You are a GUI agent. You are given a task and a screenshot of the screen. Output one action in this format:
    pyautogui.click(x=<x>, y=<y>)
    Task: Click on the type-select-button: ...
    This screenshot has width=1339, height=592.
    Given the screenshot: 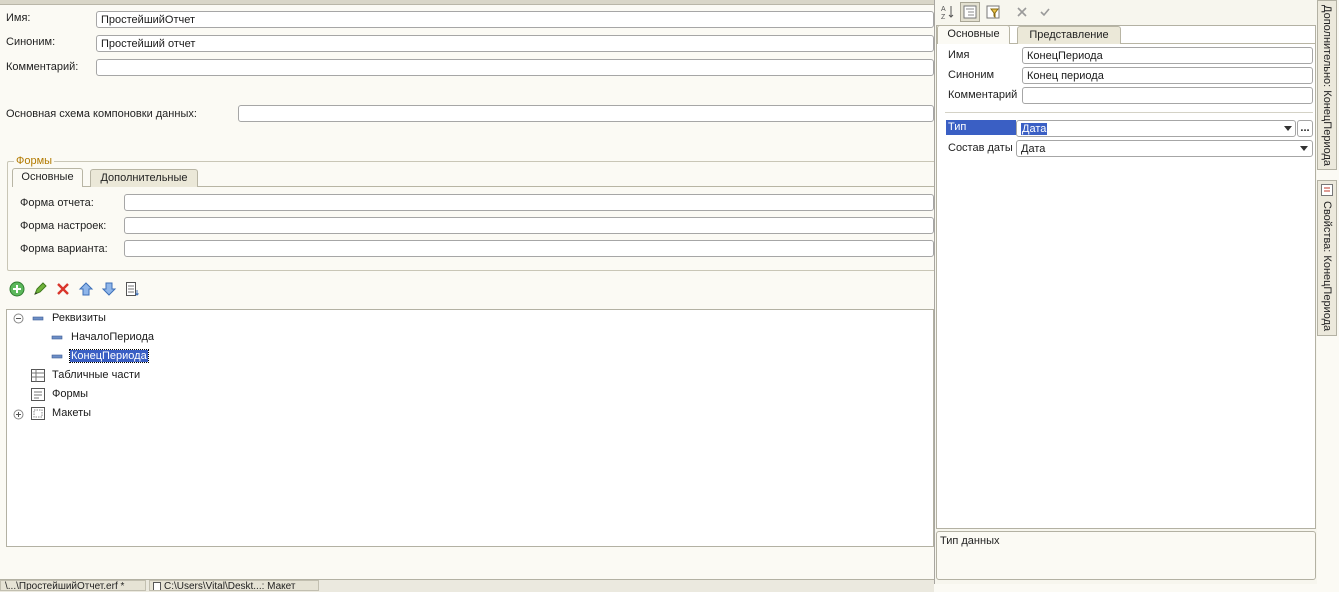 What is the action you would take?
    pyautogui.click(x=1305, y=128)
    